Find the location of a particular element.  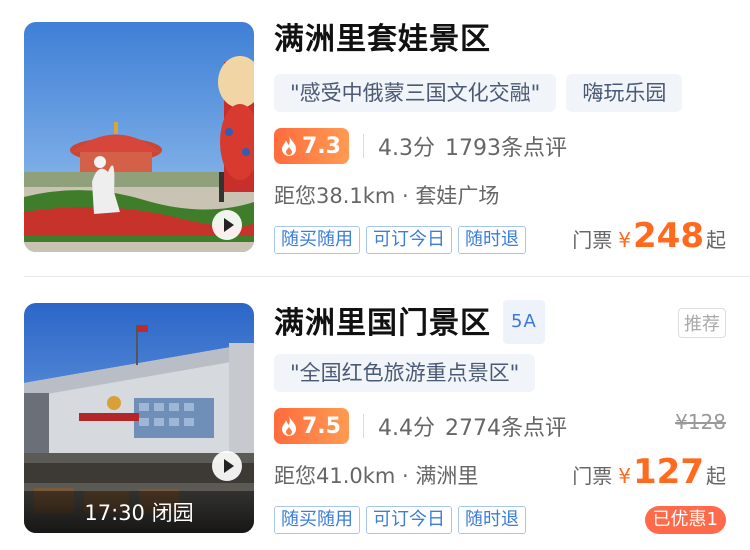

hot-score-badge: 7.3 is located at coordinates (311, 146).